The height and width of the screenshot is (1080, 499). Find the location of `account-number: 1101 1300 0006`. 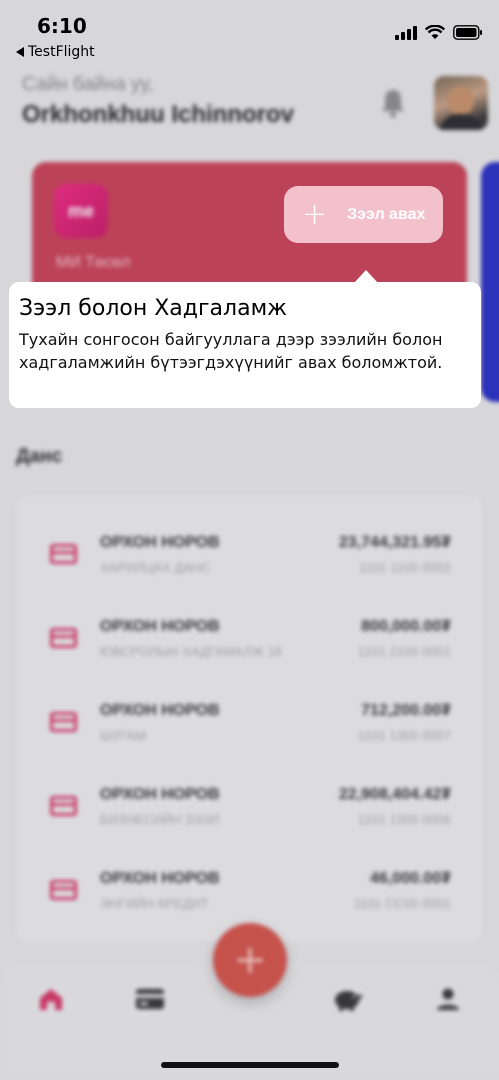

account-number: 1101 1300 0006 is located at coordinates (404, 819).